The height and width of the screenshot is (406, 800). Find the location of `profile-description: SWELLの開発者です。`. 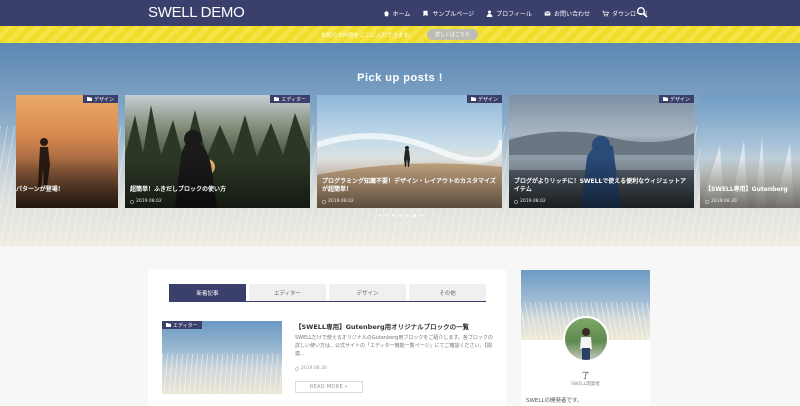

profile-description: SWELLの開発者です。 is located at coordinates (554, 401).